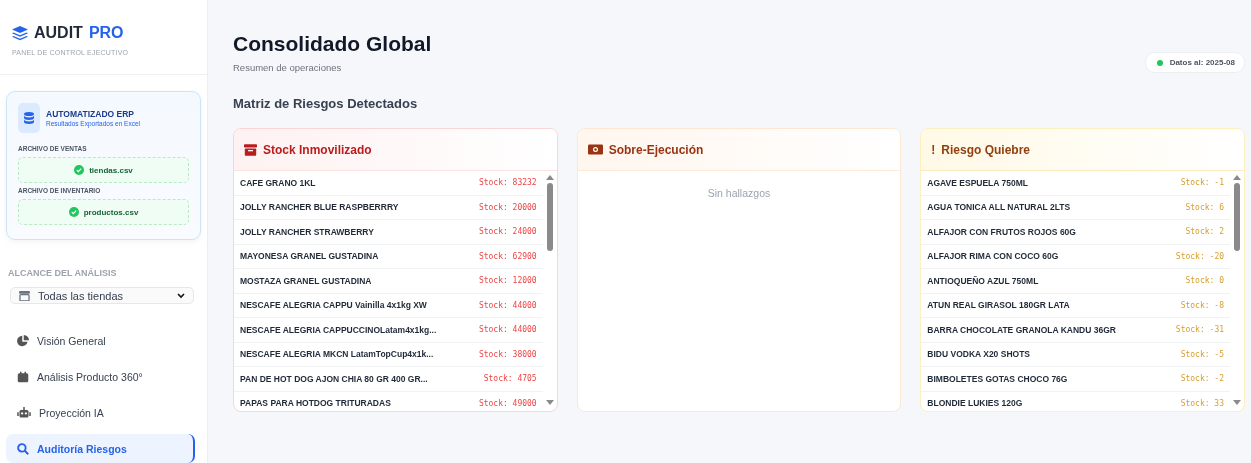  Describe the element at coordinates (181, 295) in the screenshot. I see `chevron-down-icon` at that location.